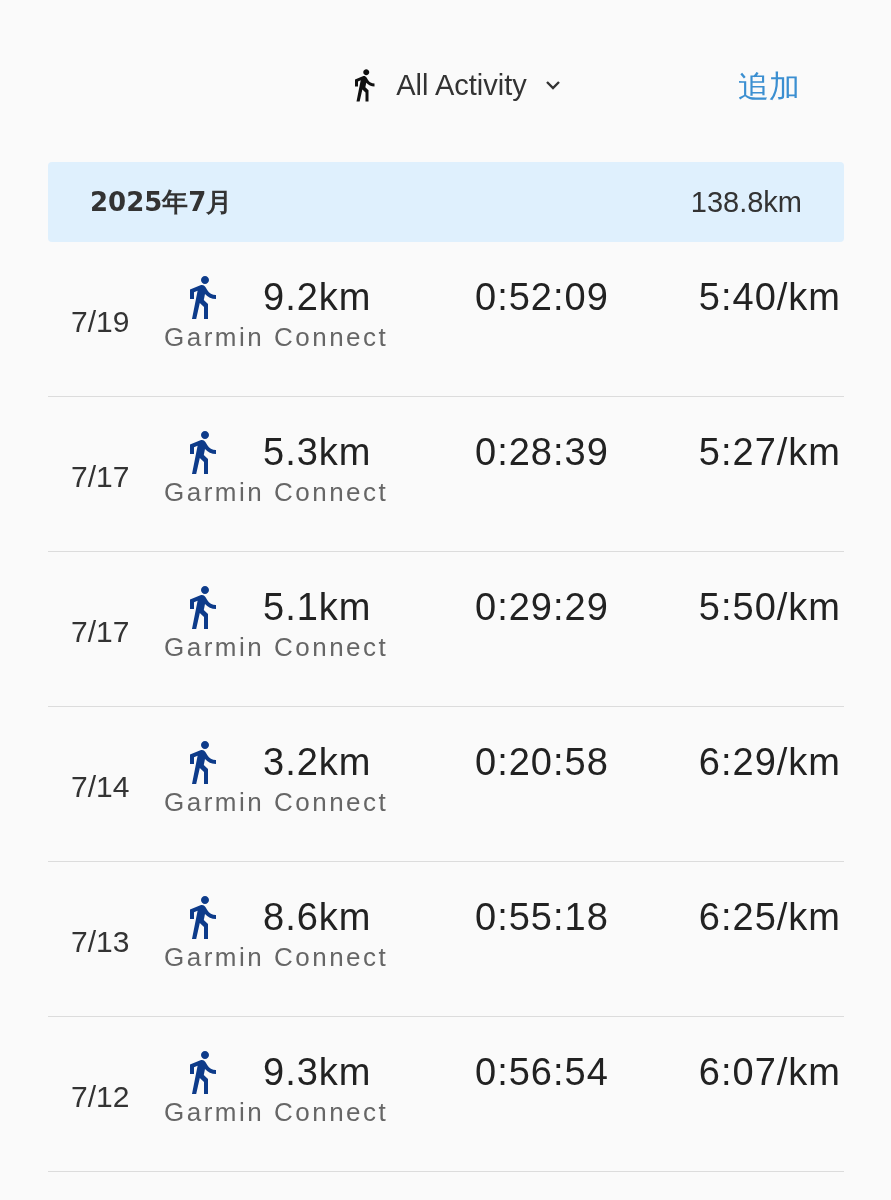 This screenshot has height=1200, width=891. What do you see at coordinates (101, 1097) in the screenshot?
I see `activity-date: 7/12` at bounding box center [101, 1097].